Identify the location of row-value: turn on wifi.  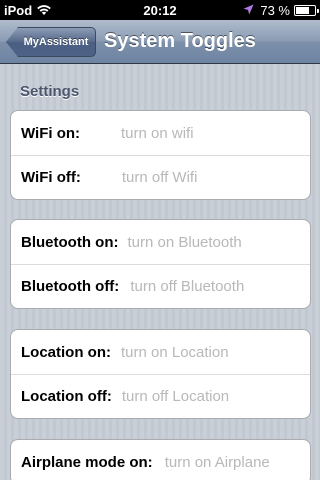
(157, 133).